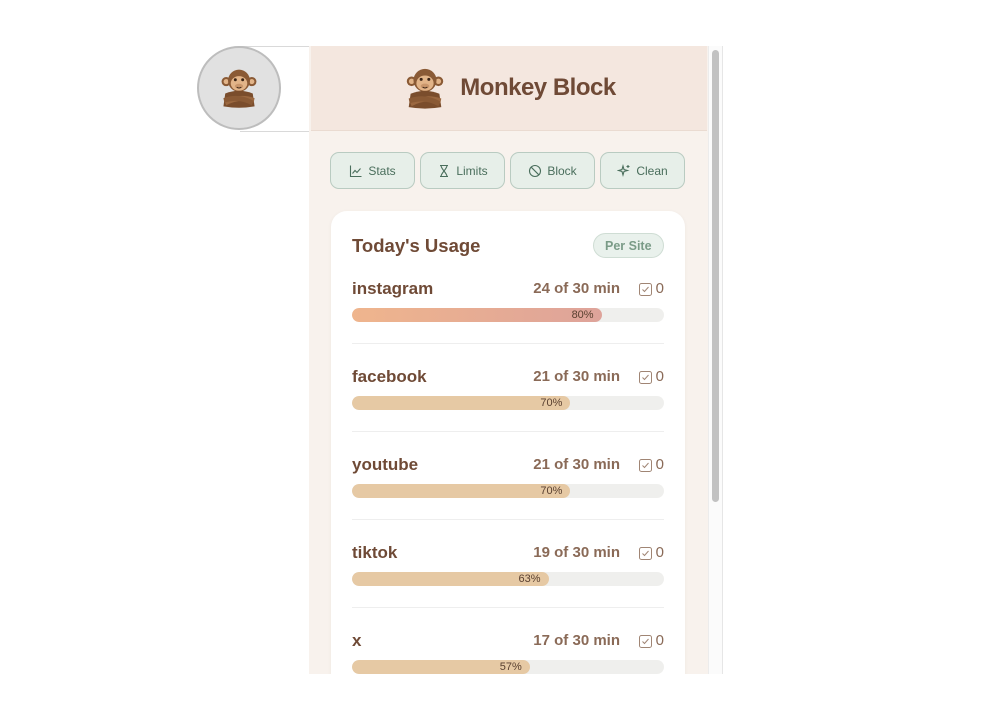  I want to click on header: Monkey Block, so click(509, 88).